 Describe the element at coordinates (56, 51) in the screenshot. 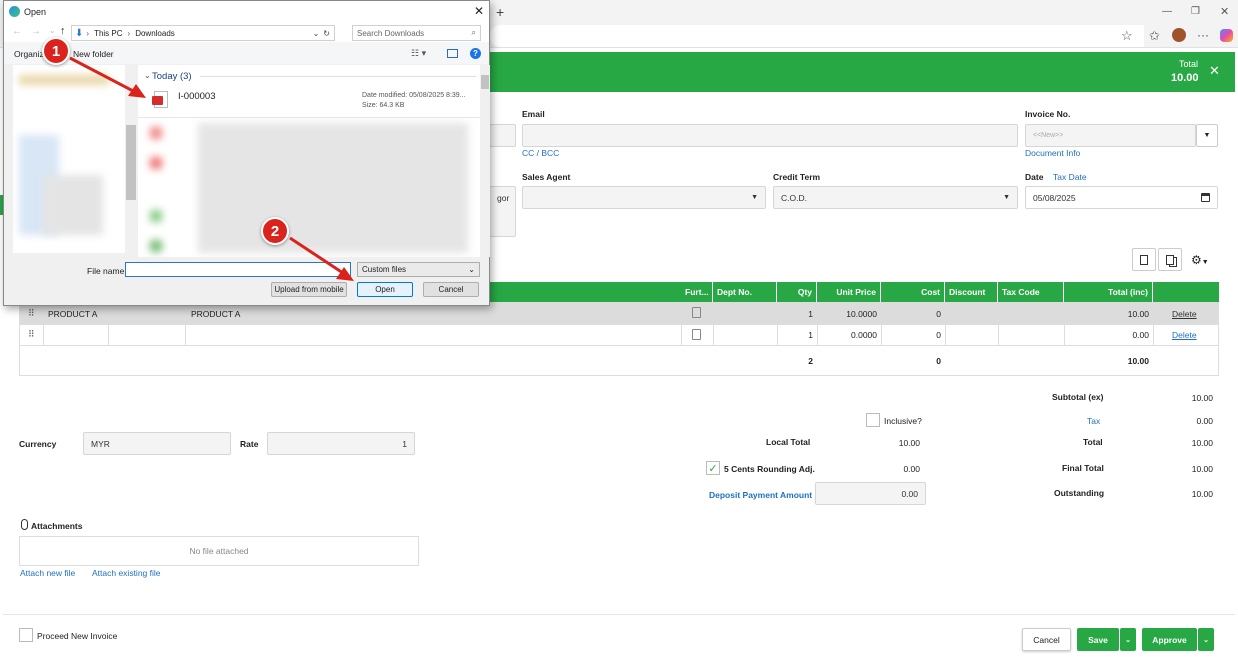

I see `step-marker-1: 1` at that location.